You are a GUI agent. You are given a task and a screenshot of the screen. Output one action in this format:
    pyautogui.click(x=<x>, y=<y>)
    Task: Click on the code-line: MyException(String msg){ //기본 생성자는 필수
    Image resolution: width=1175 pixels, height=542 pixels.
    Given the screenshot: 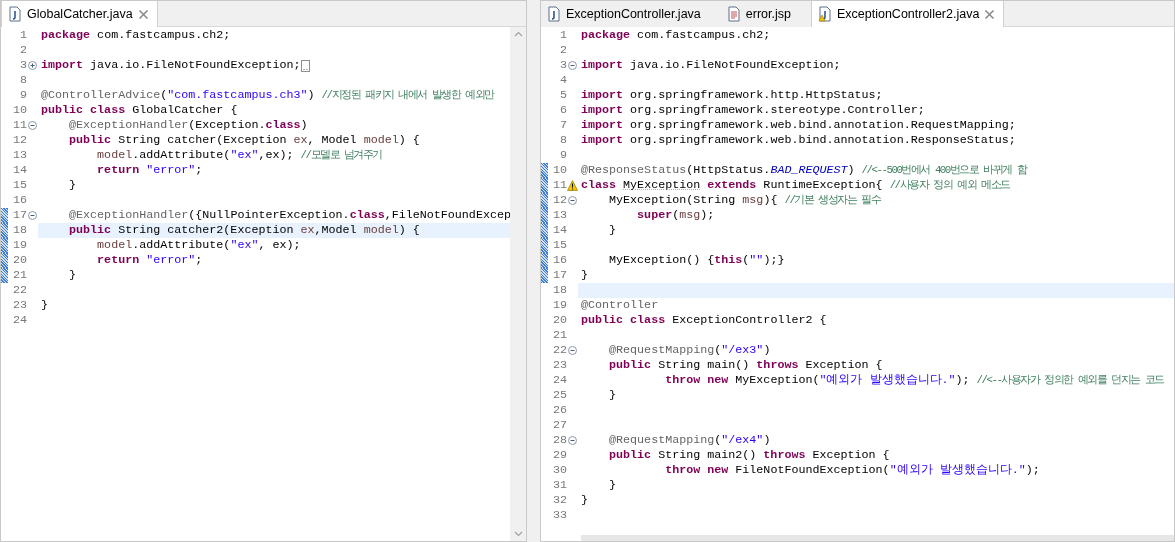 What is the action you would take?
    pyautogui.click(x=744, y=200)
    